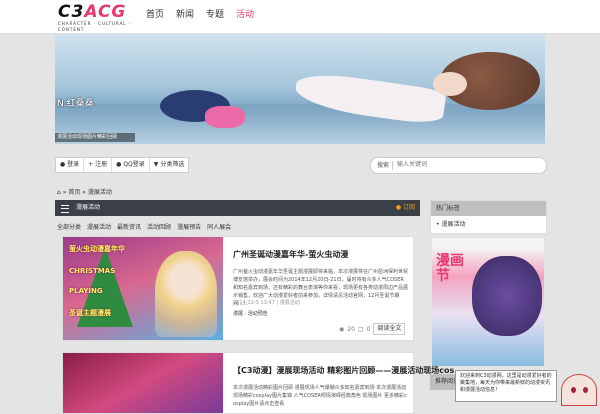  I want to click on user-toolbar: ● 登录 + 注册 ● QQ登录 ▼ 分类筛选, so click(122, 165).